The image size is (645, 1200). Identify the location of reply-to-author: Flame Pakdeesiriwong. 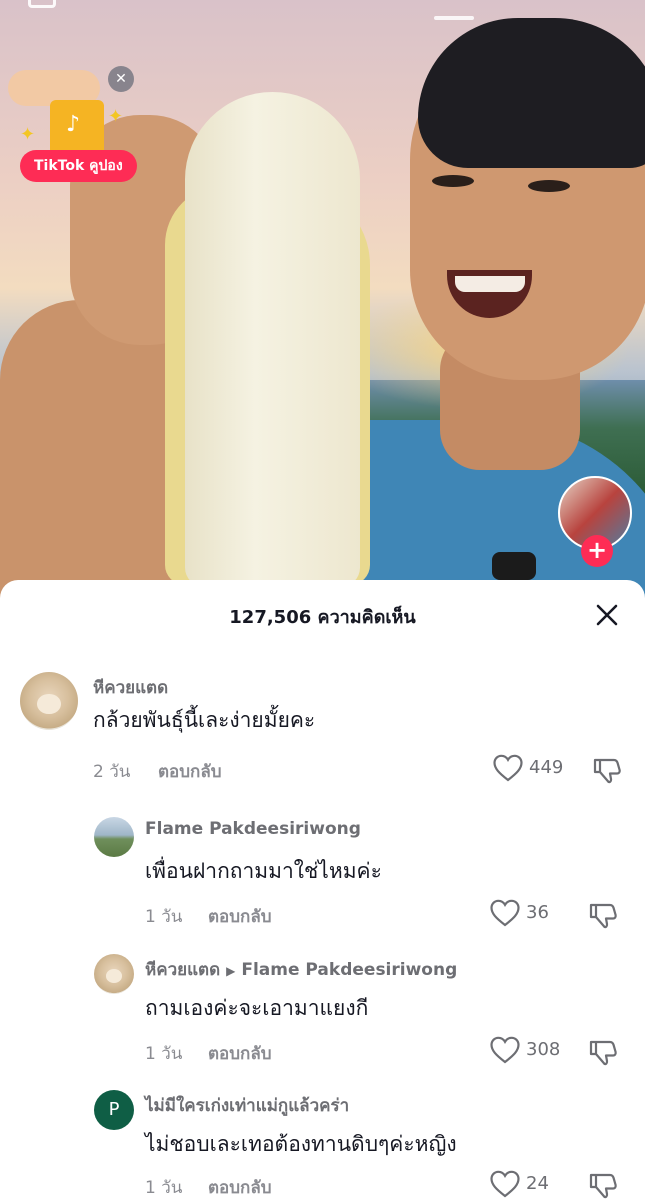
(349, 970).